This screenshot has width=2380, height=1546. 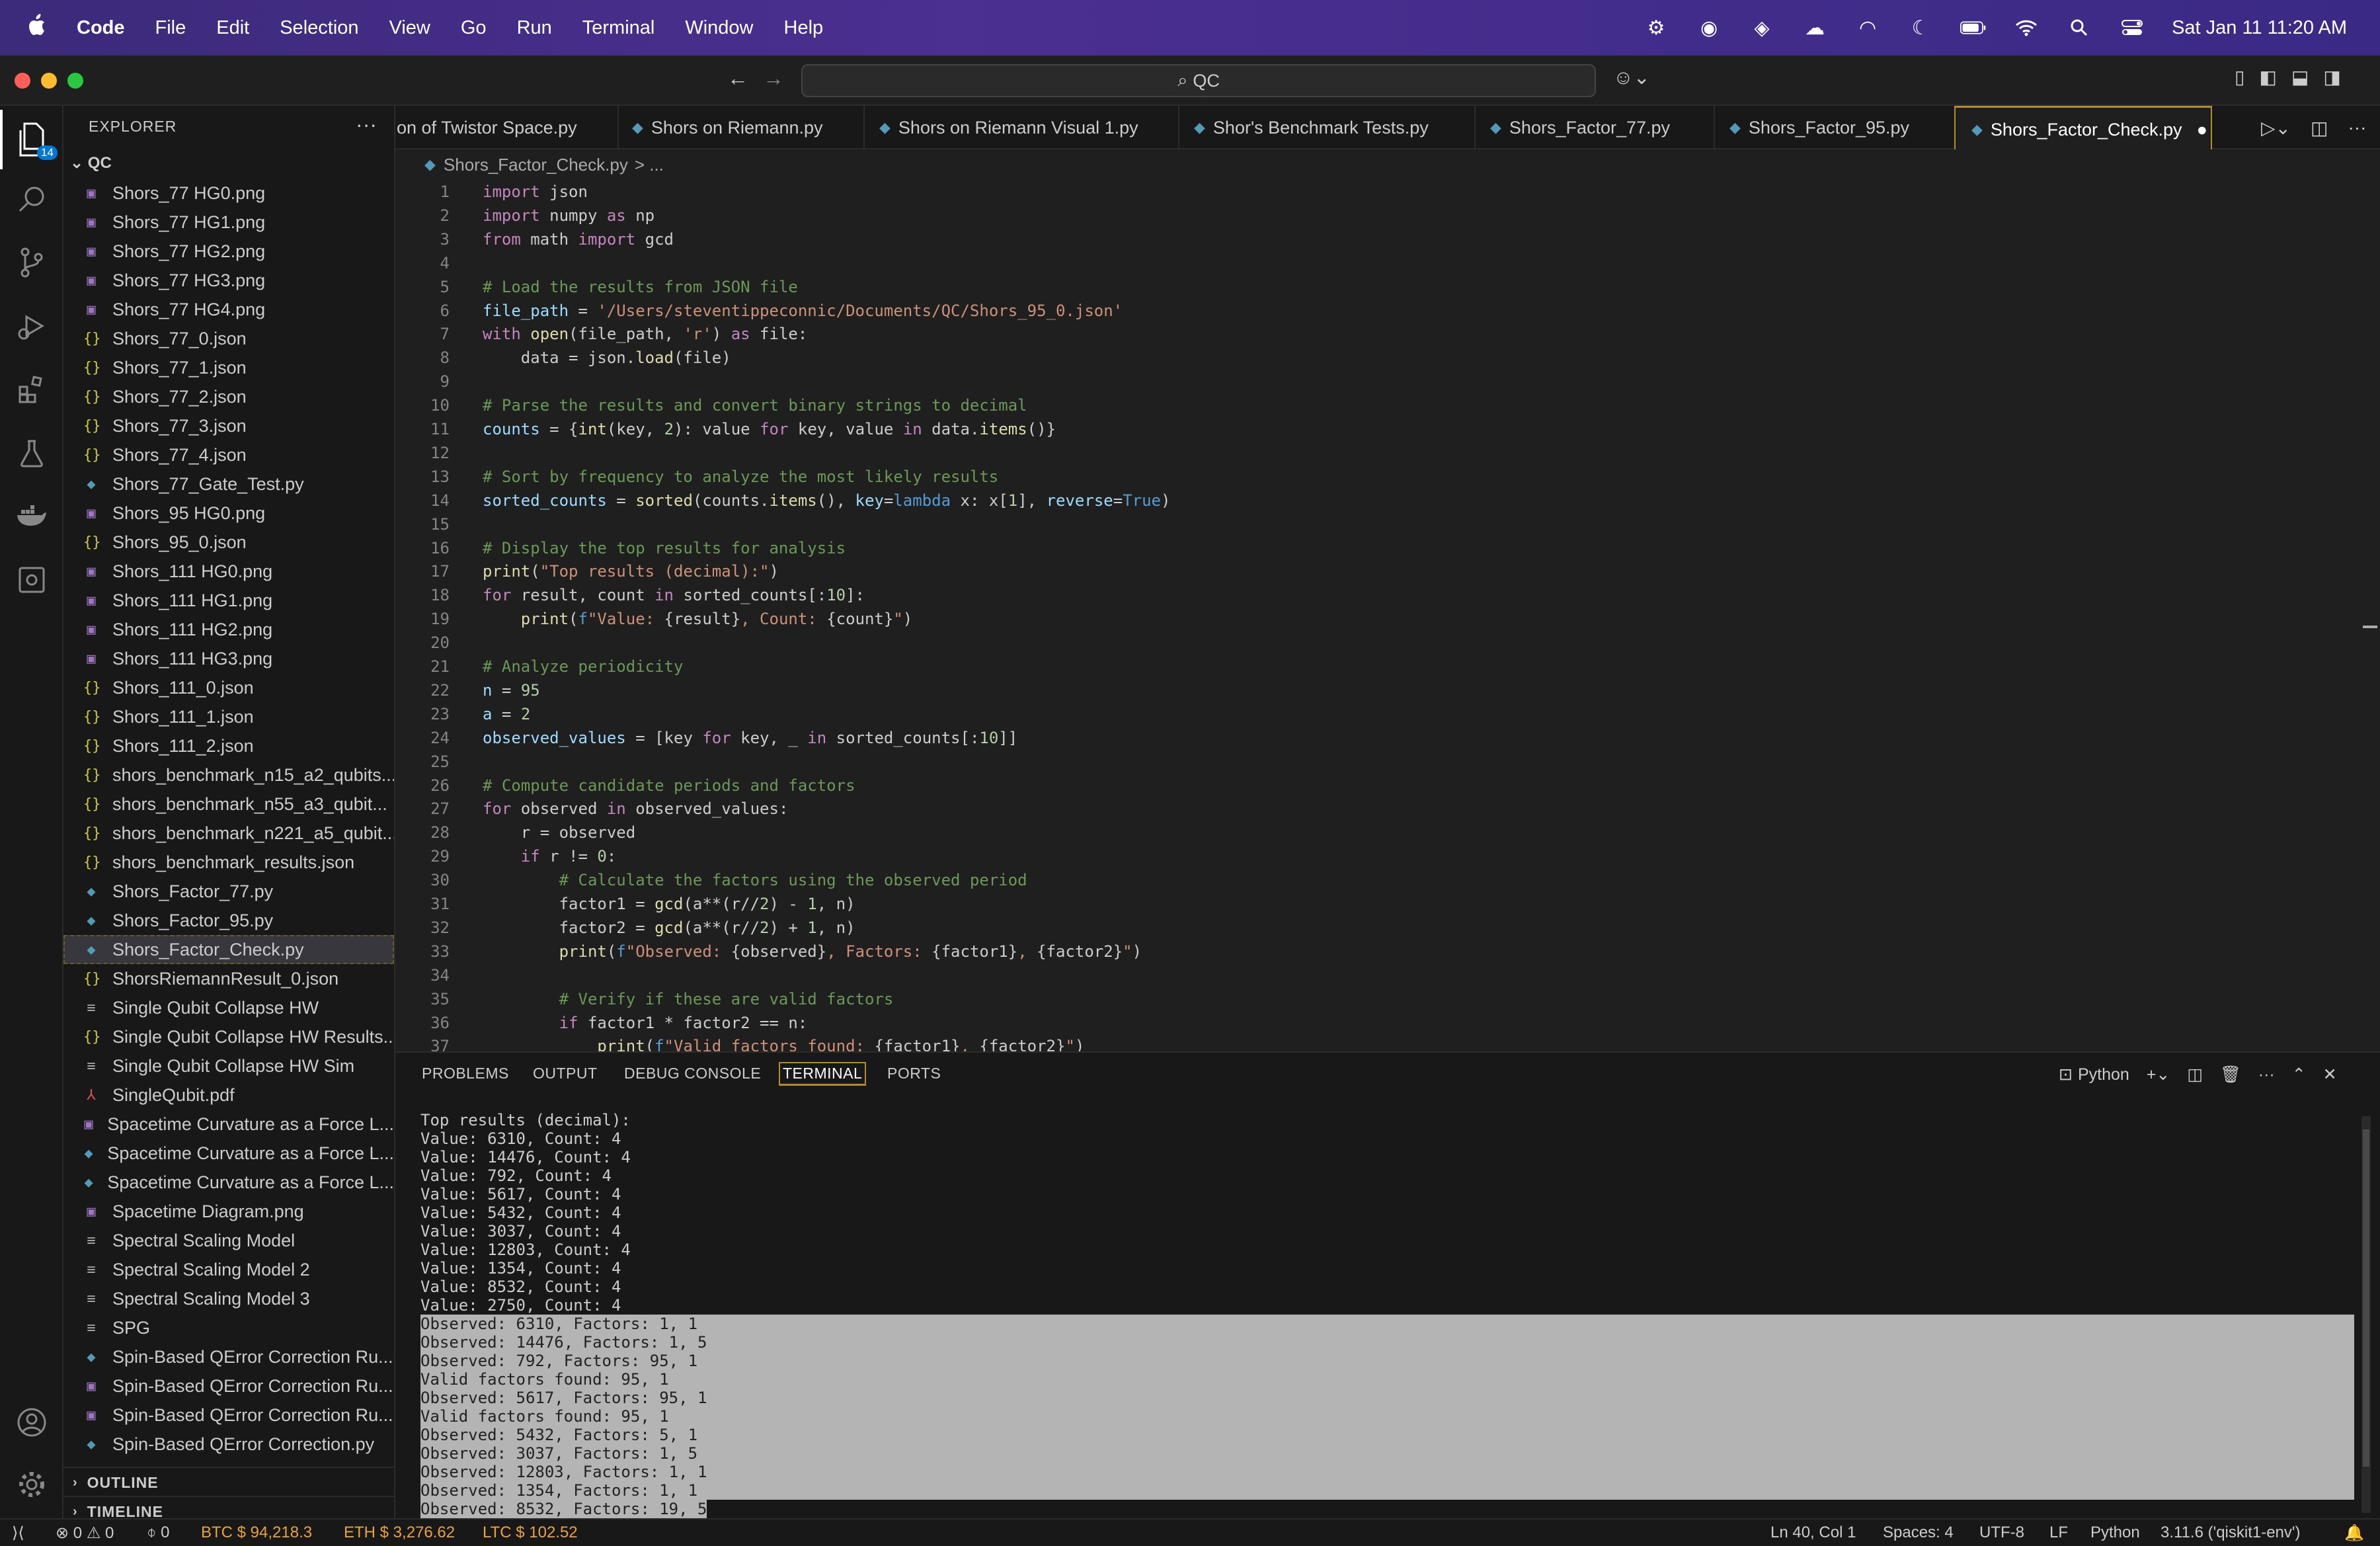 What do you see at coordinates (49, 81) in the screenshot?
I see `minimize-window-button` at bounding box center [49, 81].